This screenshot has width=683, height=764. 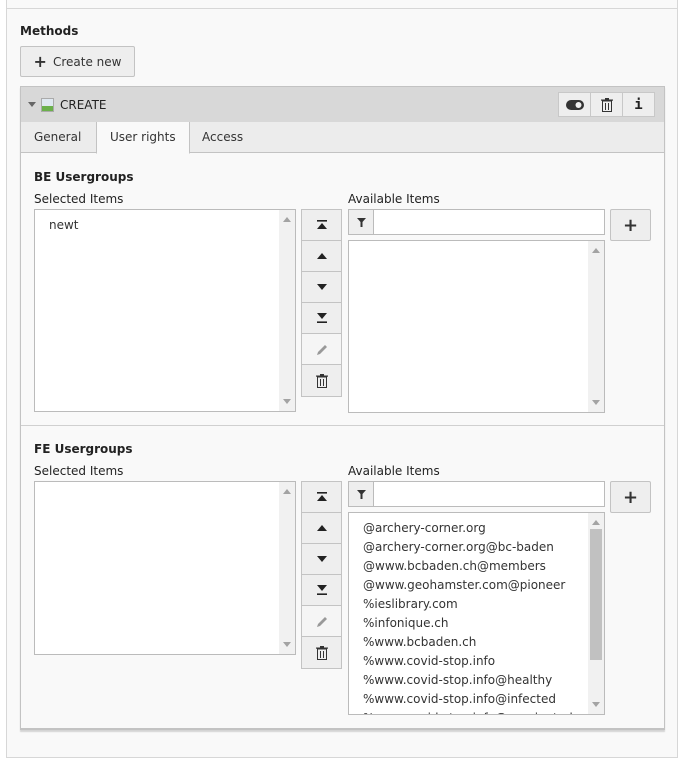 I want to click on list-item: %www.bcbaden.ch, so click(x=468, y=642).